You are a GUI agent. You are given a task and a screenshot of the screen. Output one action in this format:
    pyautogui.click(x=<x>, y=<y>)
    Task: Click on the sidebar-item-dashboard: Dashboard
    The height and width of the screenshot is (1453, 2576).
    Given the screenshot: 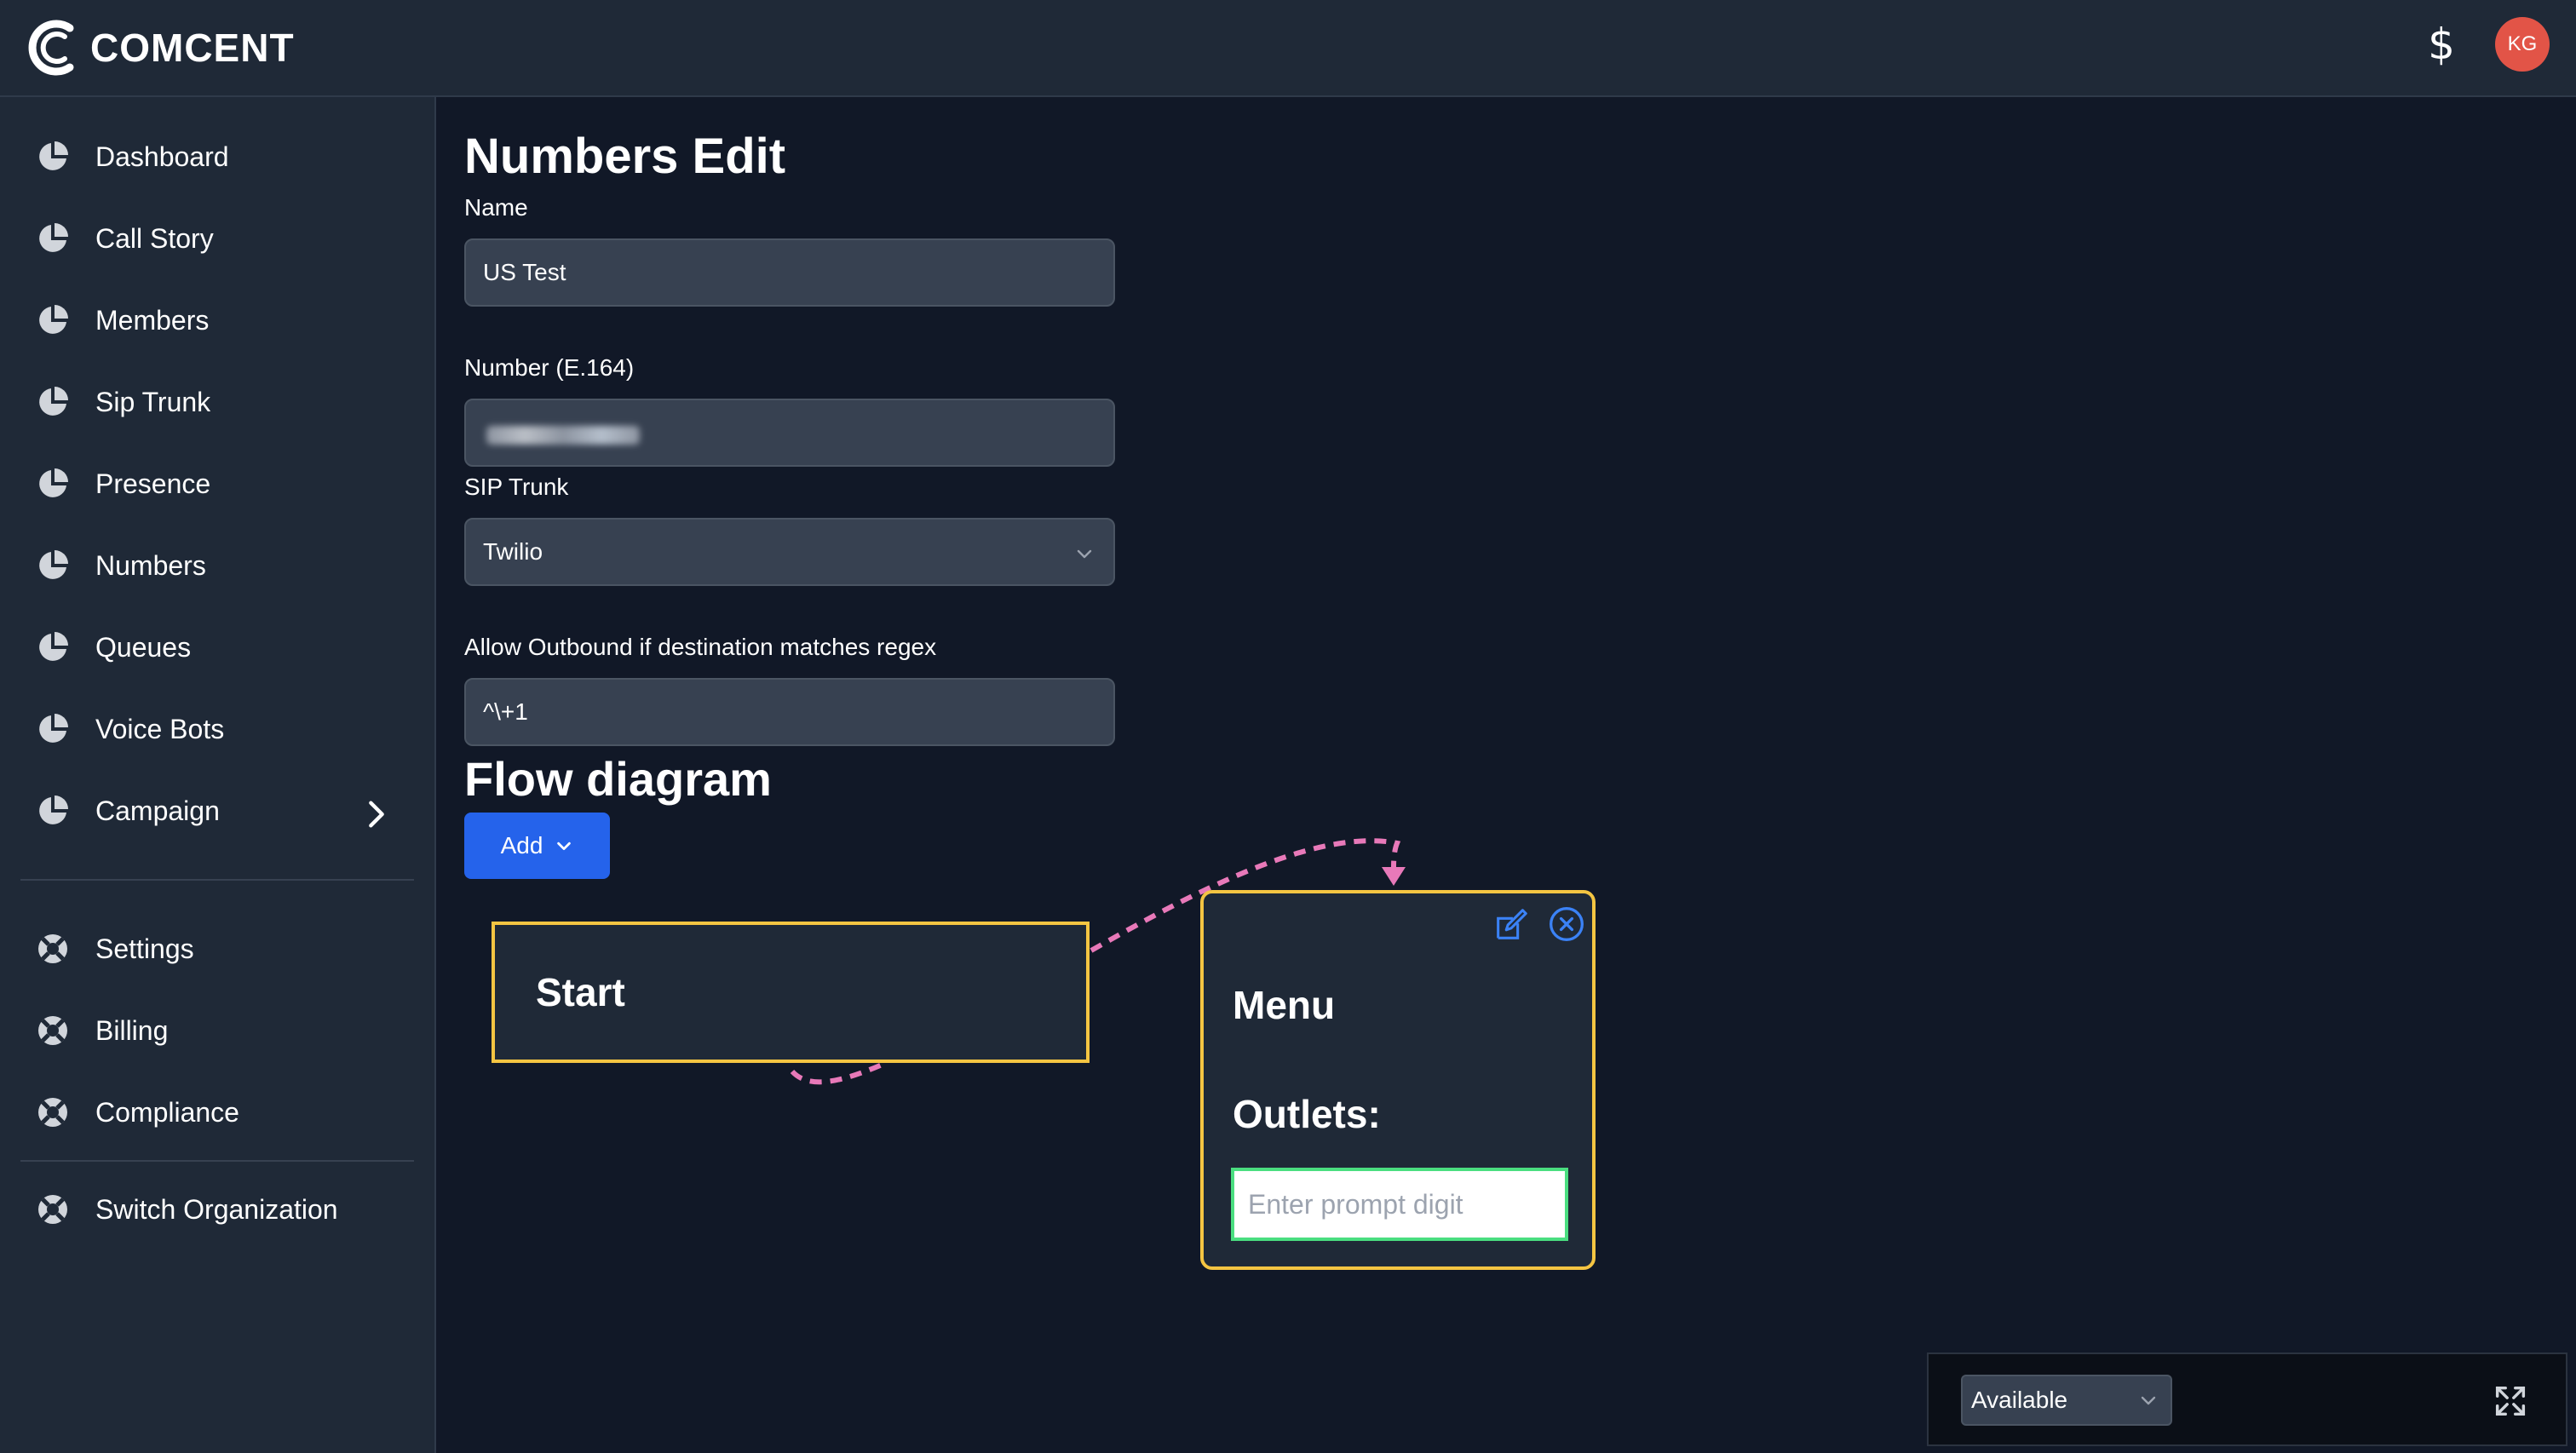 What is the action you would take?
    pyautogui.click(x=223, y=156)
    